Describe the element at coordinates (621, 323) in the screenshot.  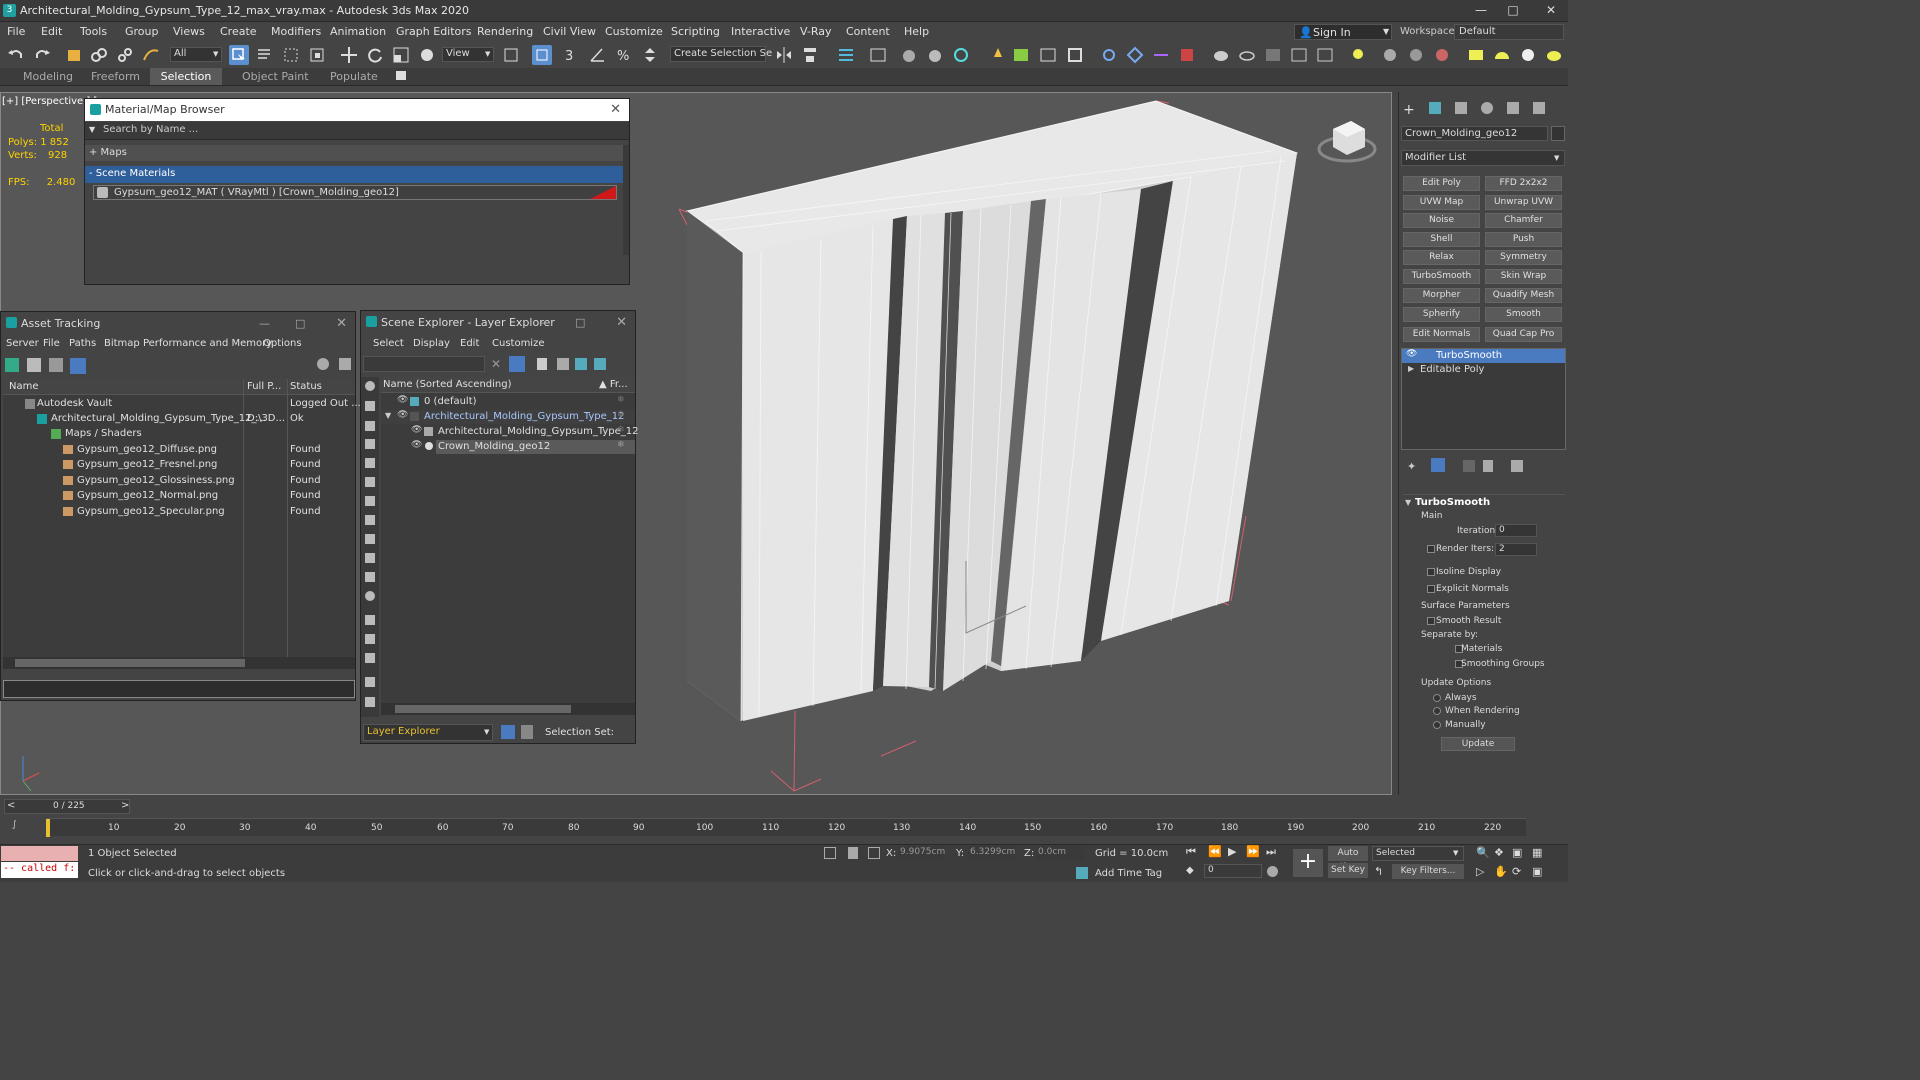
I see `close-icon: ✕` at that location.